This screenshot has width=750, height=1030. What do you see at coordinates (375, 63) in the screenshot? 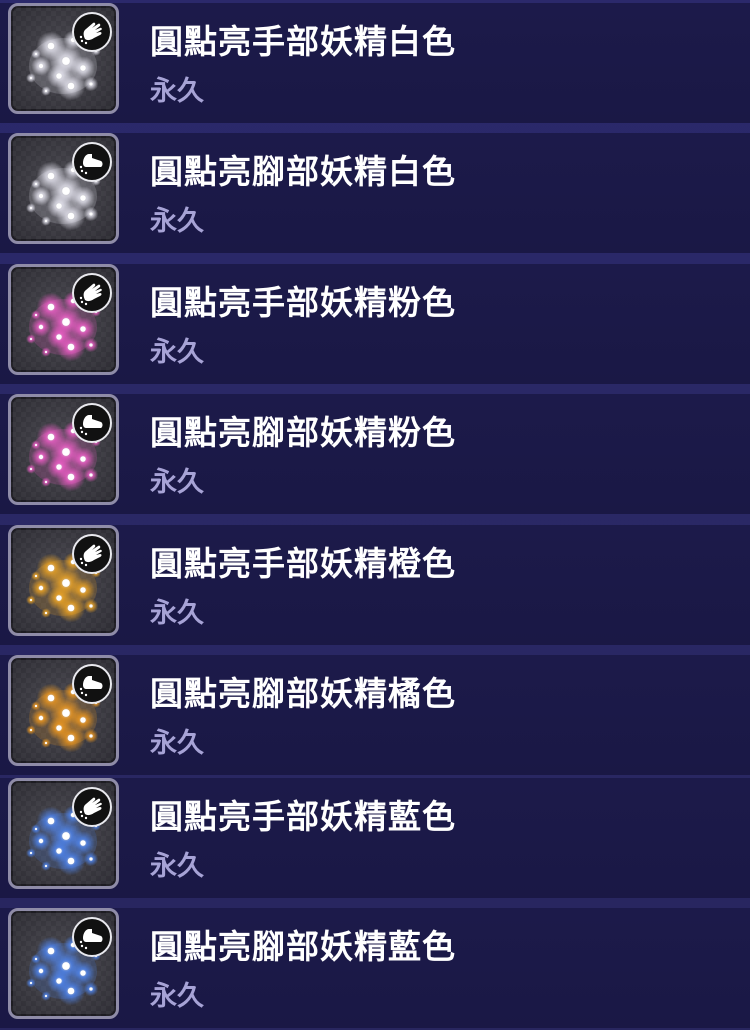
I see `list-item: 圓點亮手部妖精白色 永久` at bounding box center [375, 63].